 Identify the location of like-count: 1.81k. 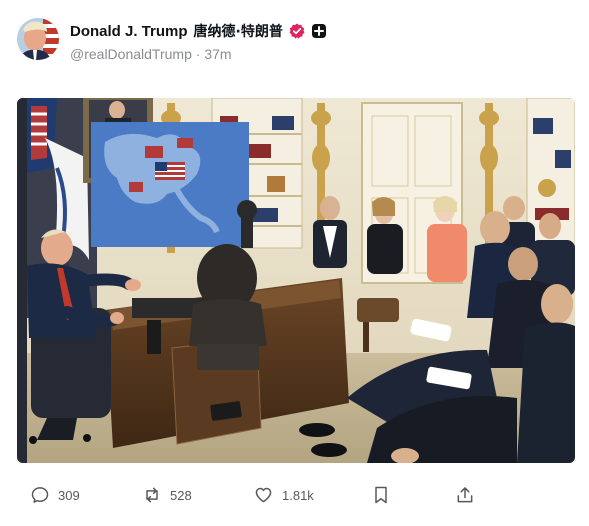
(298, 495).